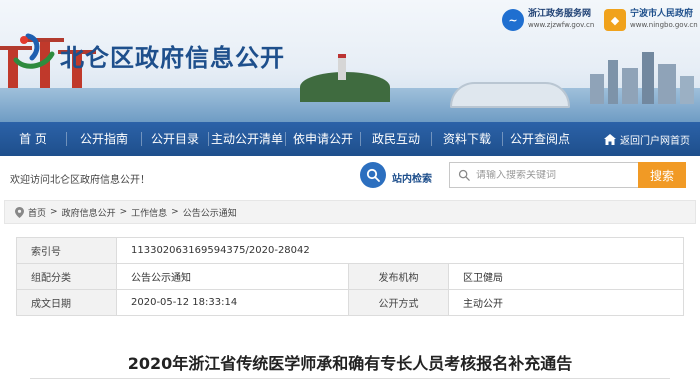 This screenshot has height=383, width=700. I want to click on nav-home: 首 页, so click(33, 139).